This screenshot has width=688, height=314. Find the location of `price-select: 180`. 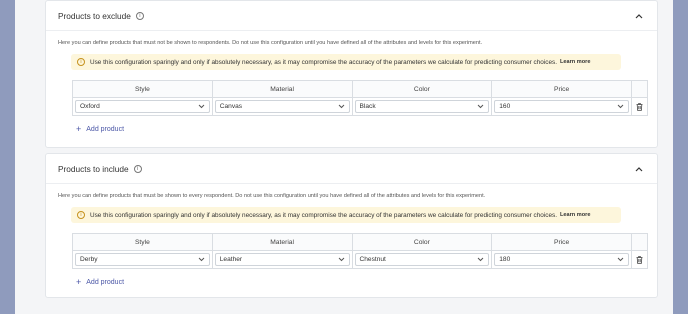

price-select: 180 is located at coordinates (561, 259).